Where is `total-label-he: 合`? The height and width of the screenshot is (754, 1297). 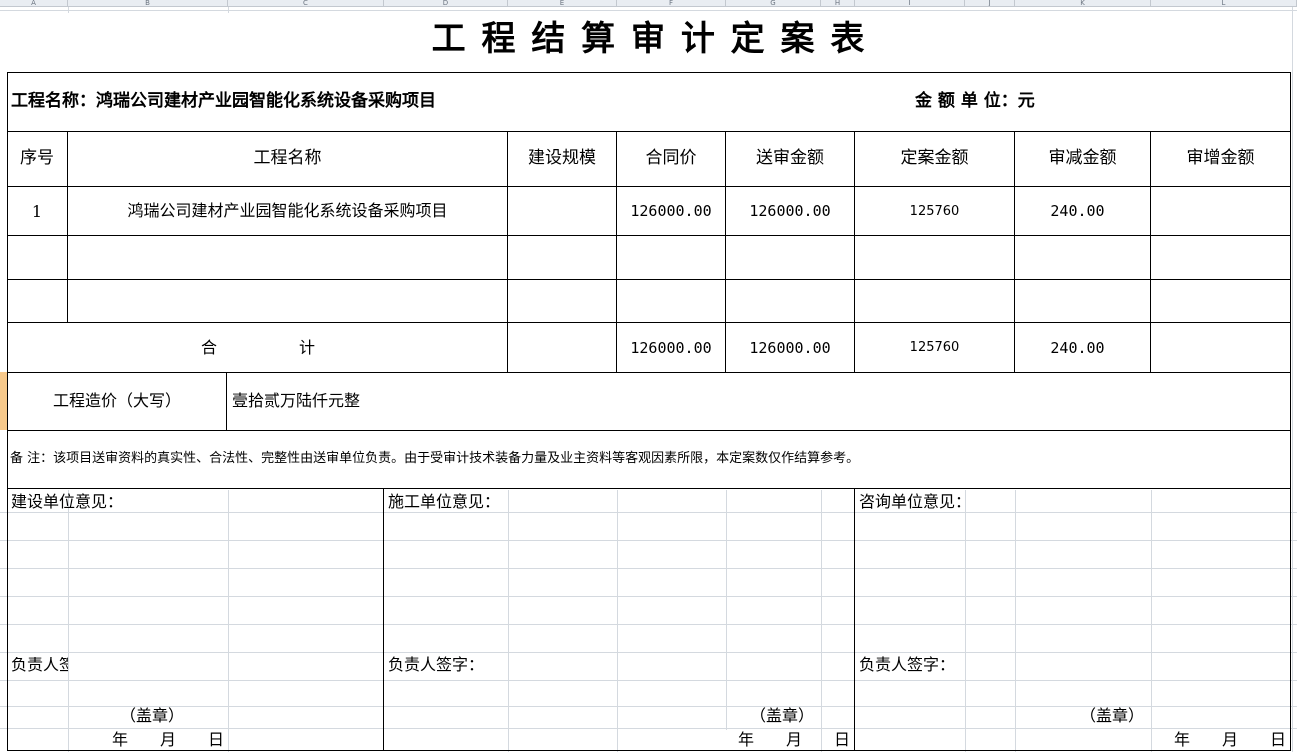
total-label-he: 合 is located at coordinates (209, 347).